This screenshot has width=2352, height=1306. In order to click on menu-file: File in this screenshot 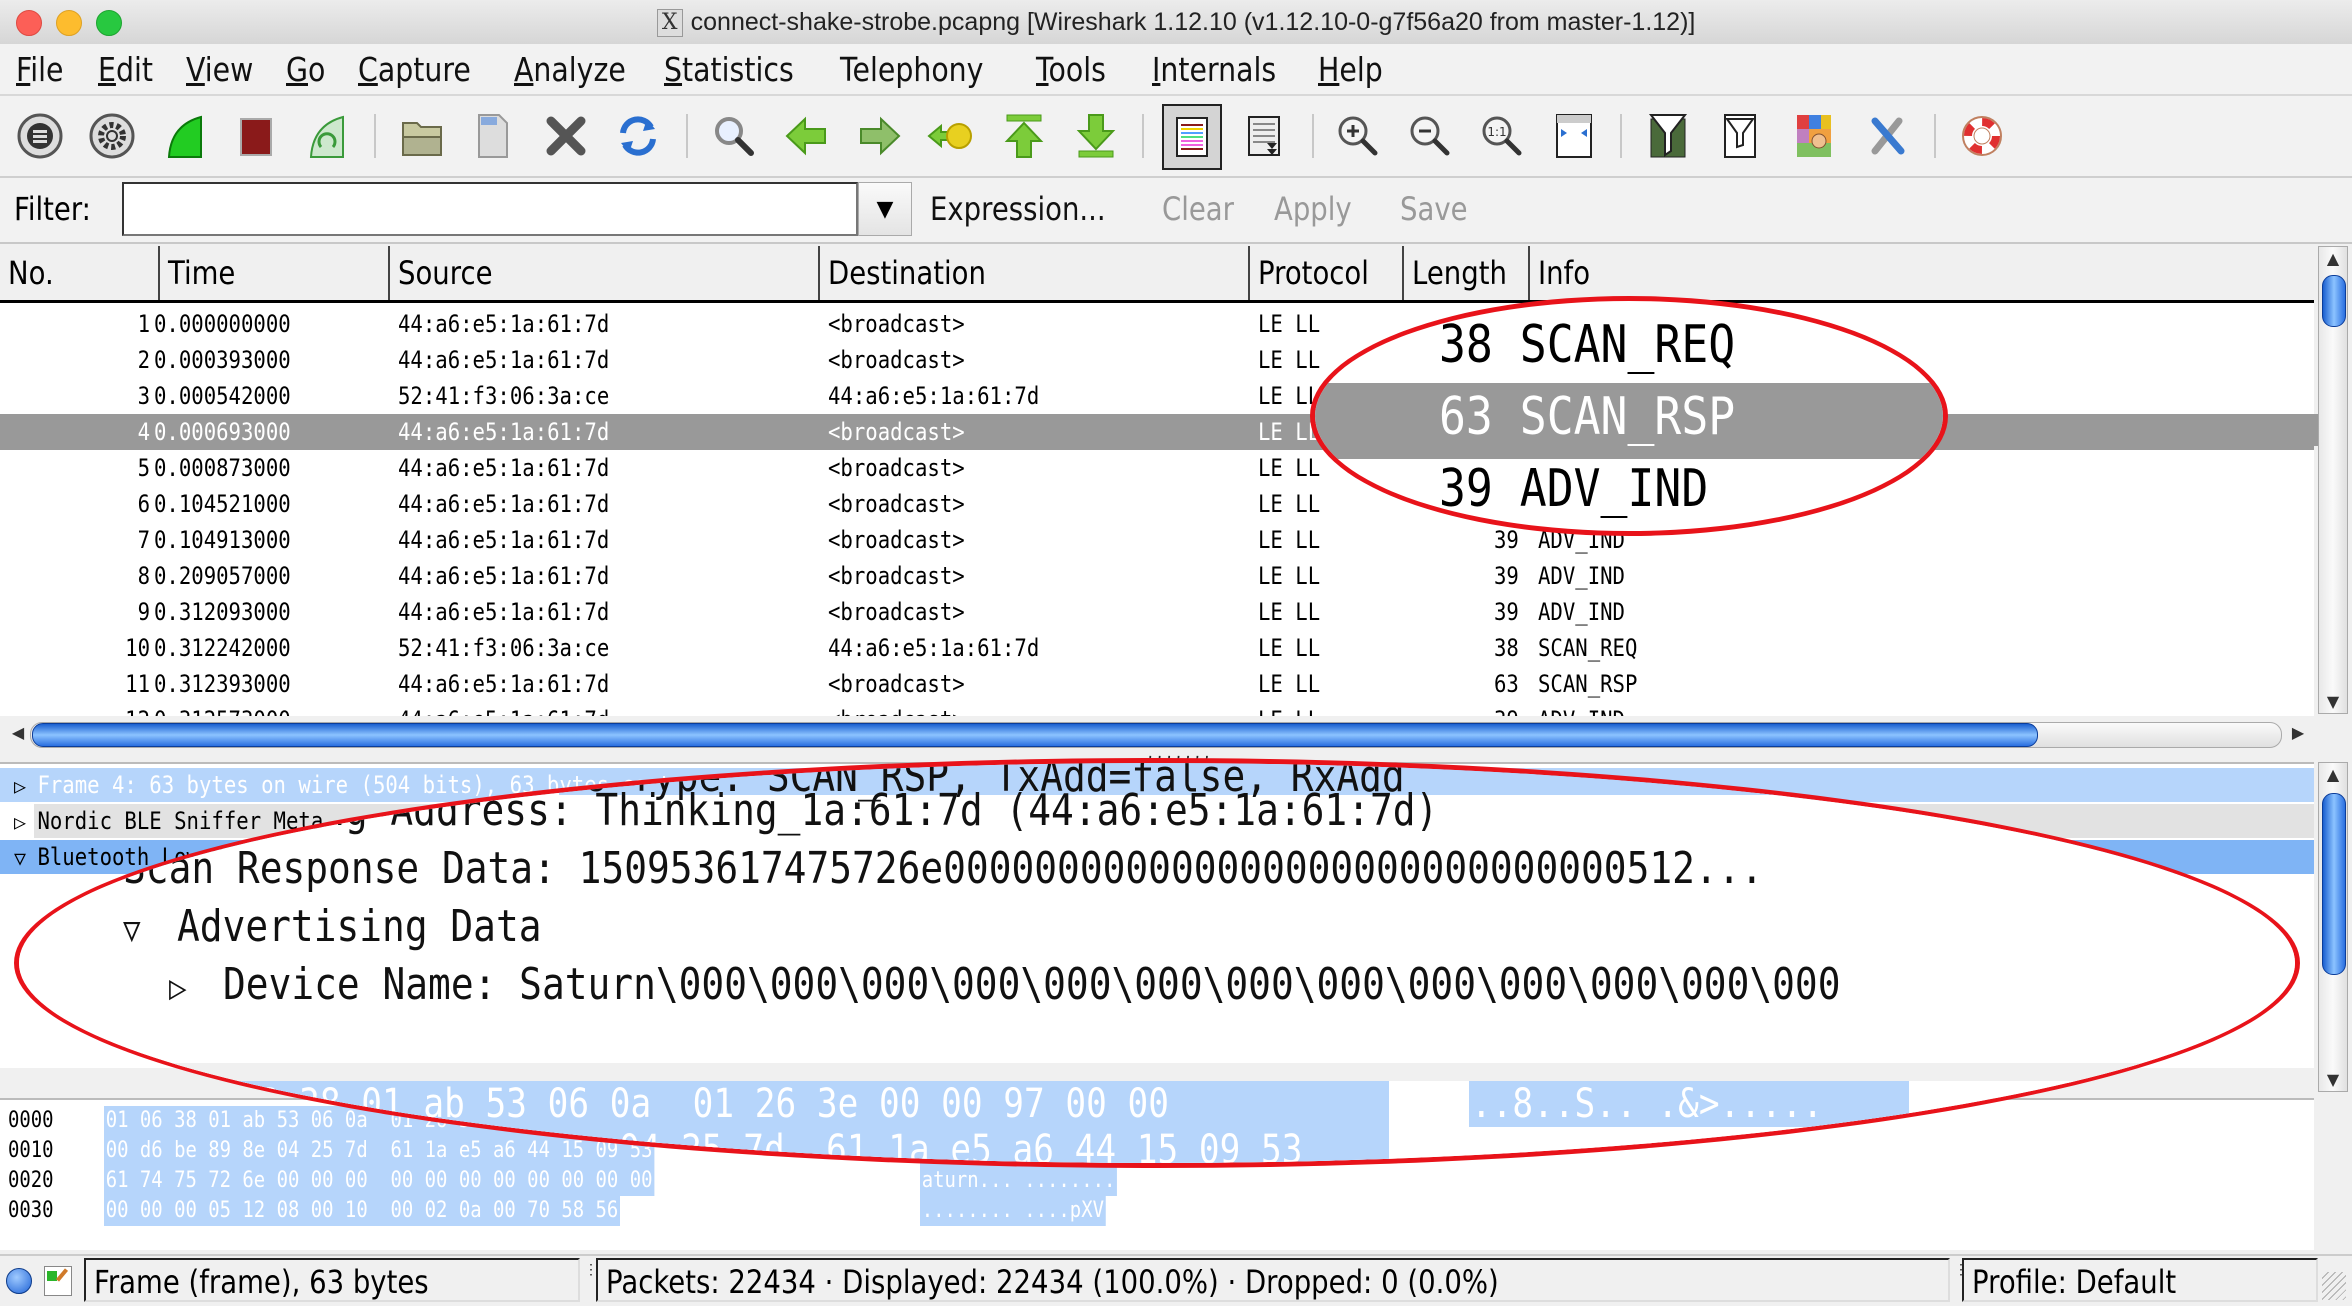, I will do `click(40, 69)`.